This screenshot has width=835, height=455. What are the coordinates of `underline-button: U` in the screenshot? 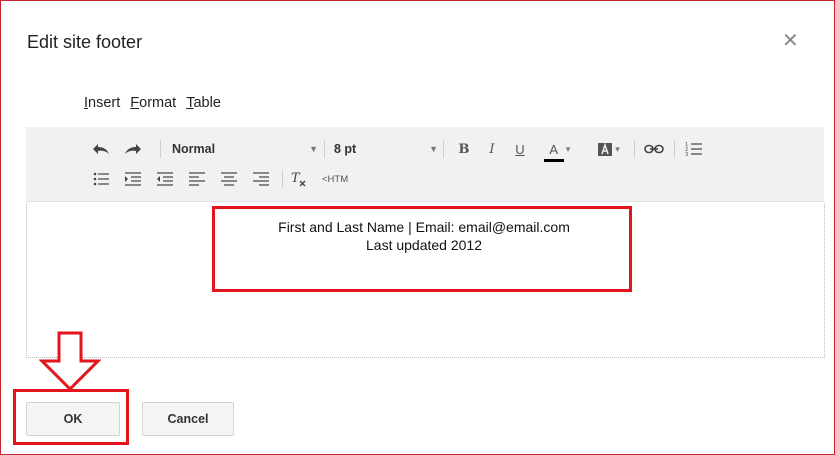 It's located at (520, 149).